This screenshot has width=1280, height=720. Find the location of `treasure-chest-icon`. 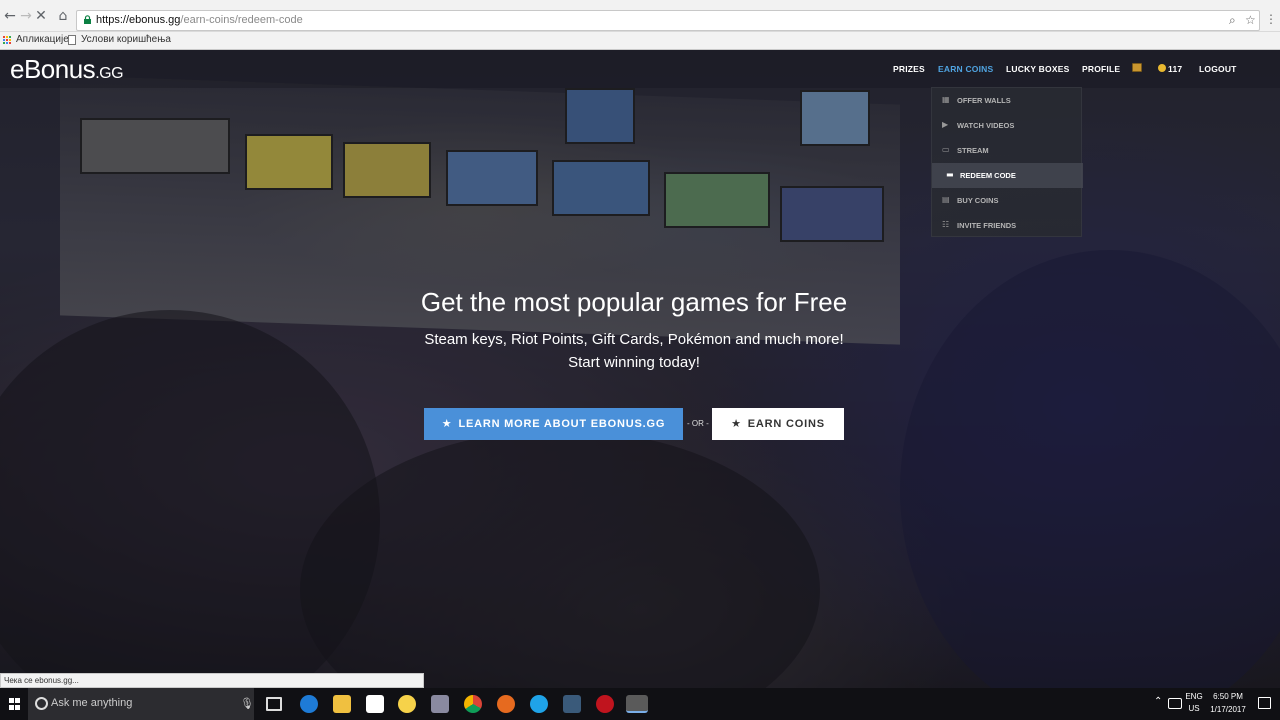

treasure-chest-icon is located at coordinates (1137, 67).